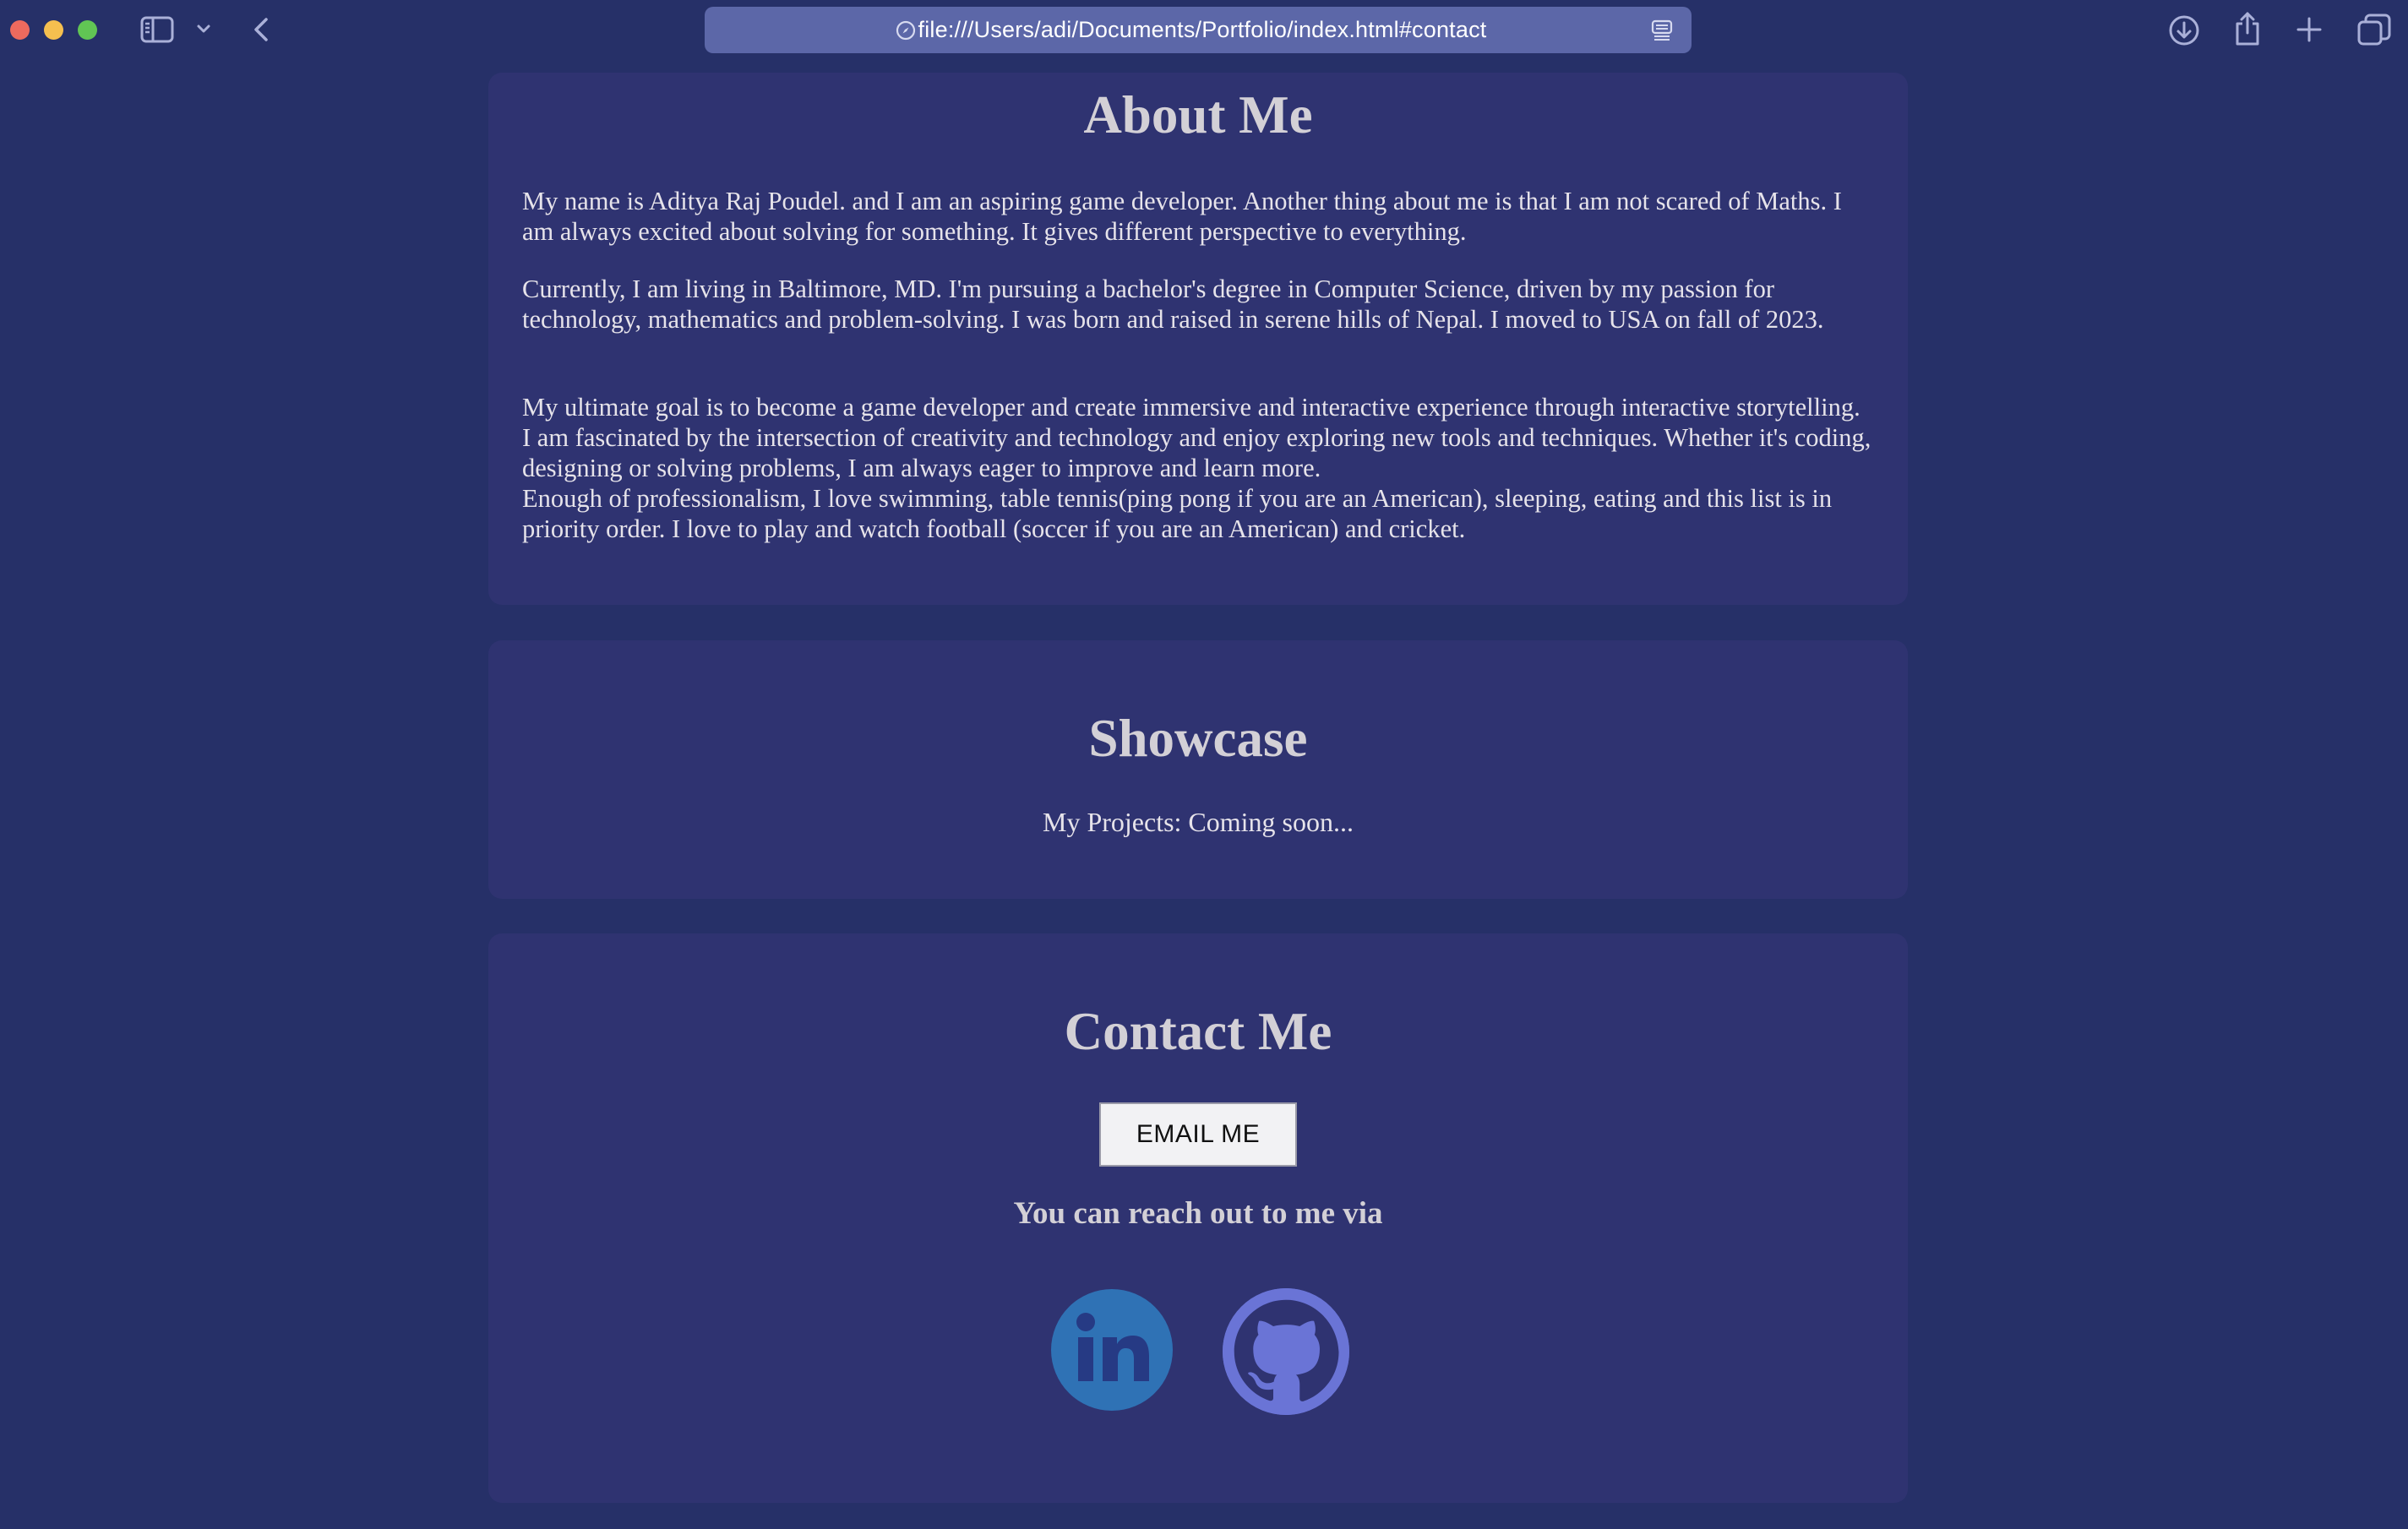 Image resolution: width=2408 pixels, height=1529 pixels. Describe the element at coordinates (1286, 1353) in the screenshot. I see `github-icon` at that location.